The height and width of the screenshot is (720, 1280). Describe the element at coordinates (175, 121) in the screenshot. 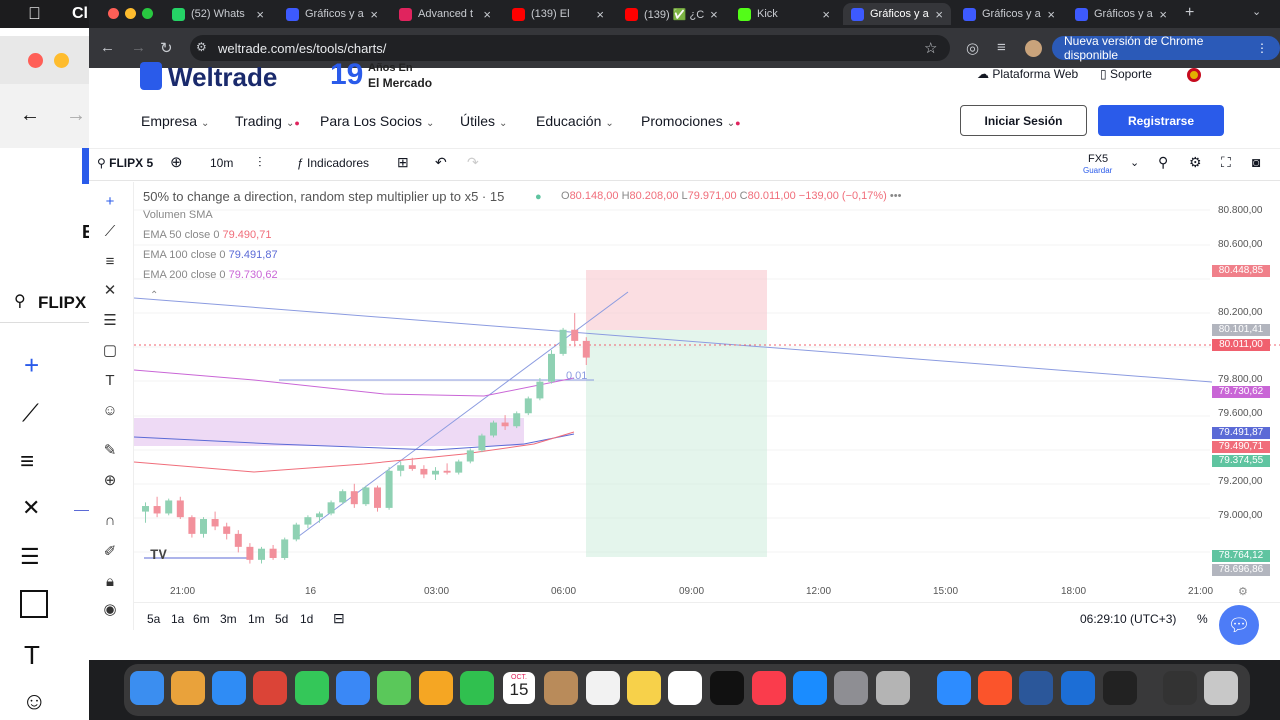

I see `nav-empresa: Empresa ⌄` at that location.